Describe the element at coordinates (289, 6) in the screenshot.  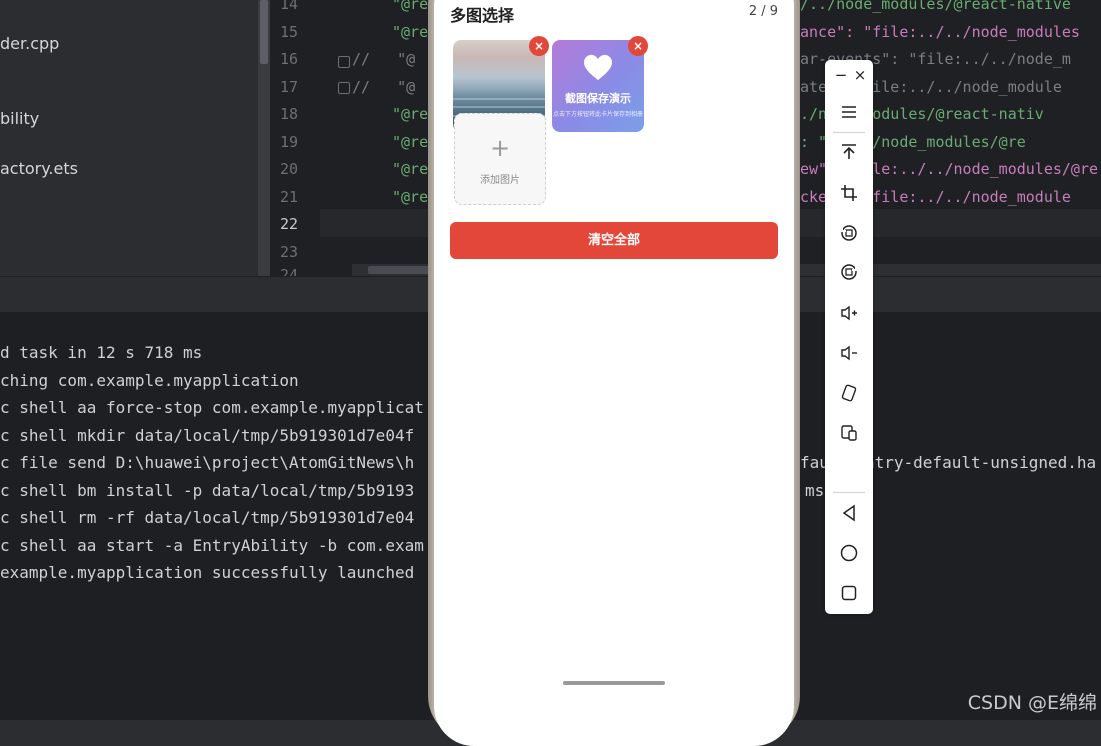
I see `line-number: 14` at that location.